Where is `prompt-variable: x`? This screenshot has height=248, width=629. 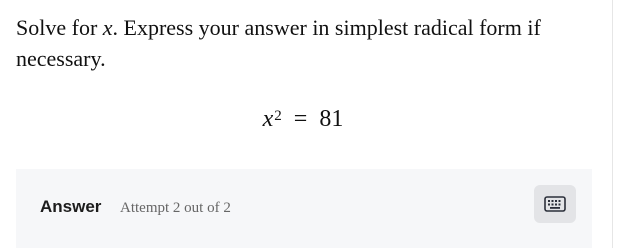
prompt-variable: x is located at coordinates (107, 27).